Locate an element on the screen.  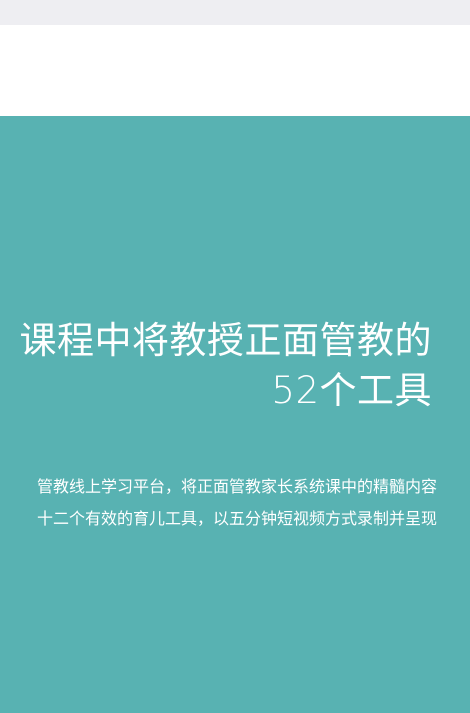
hero-description-line-2: 十二个有效的育儿工具，以五分钟短视频方式录制并呈现 is located at coordinates (236, 518).